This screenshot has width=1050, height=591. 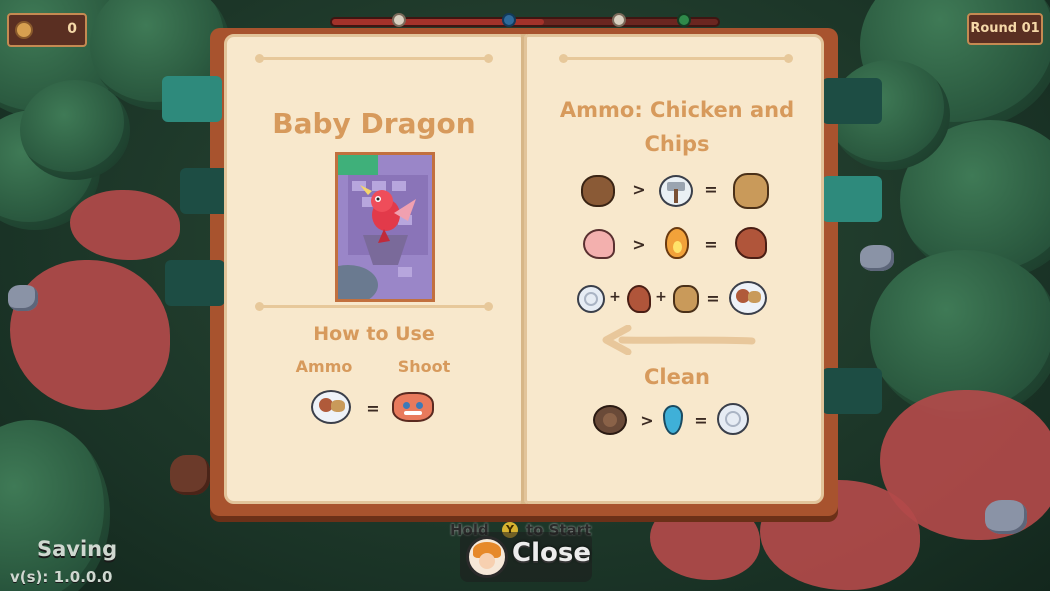 What do you see at coordinates (385, 227) in the screenshot?
I see `baby-dragon-image` at bounding box center [385, 227].